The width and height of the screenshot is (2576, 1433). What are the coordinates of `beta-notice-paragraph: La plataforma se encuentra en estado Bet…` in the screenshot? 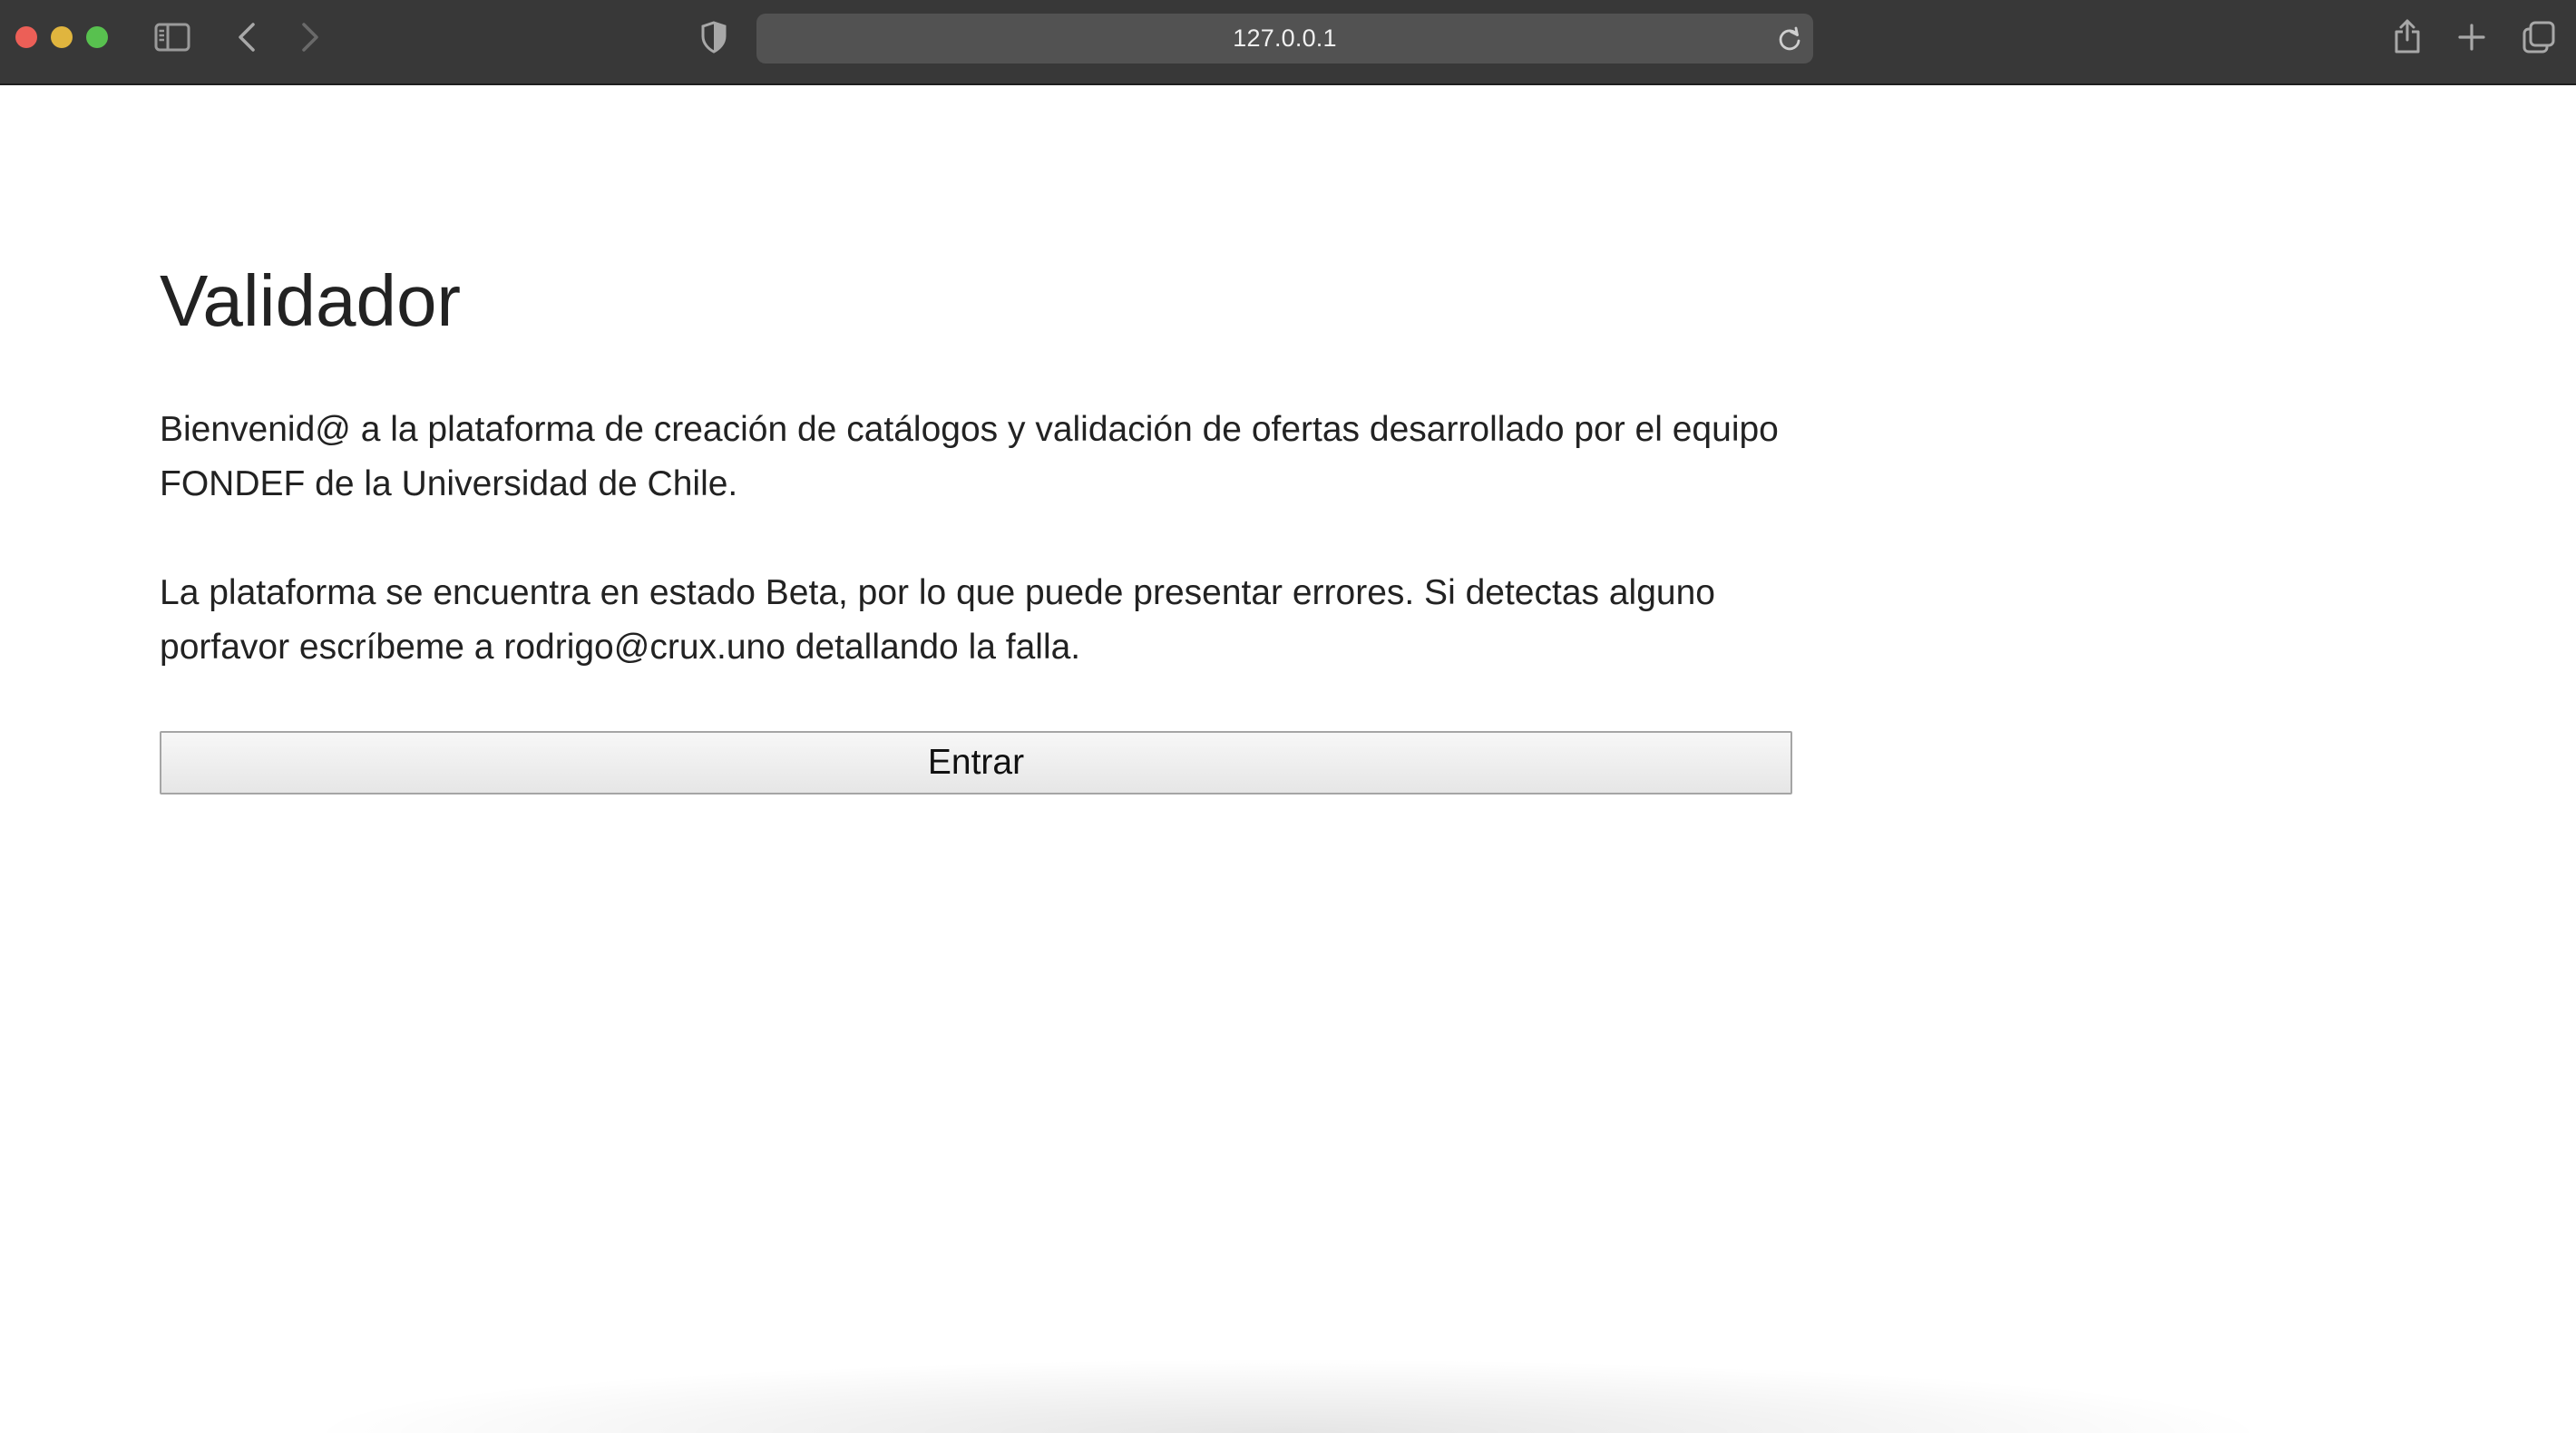 It's located at (937, 620).